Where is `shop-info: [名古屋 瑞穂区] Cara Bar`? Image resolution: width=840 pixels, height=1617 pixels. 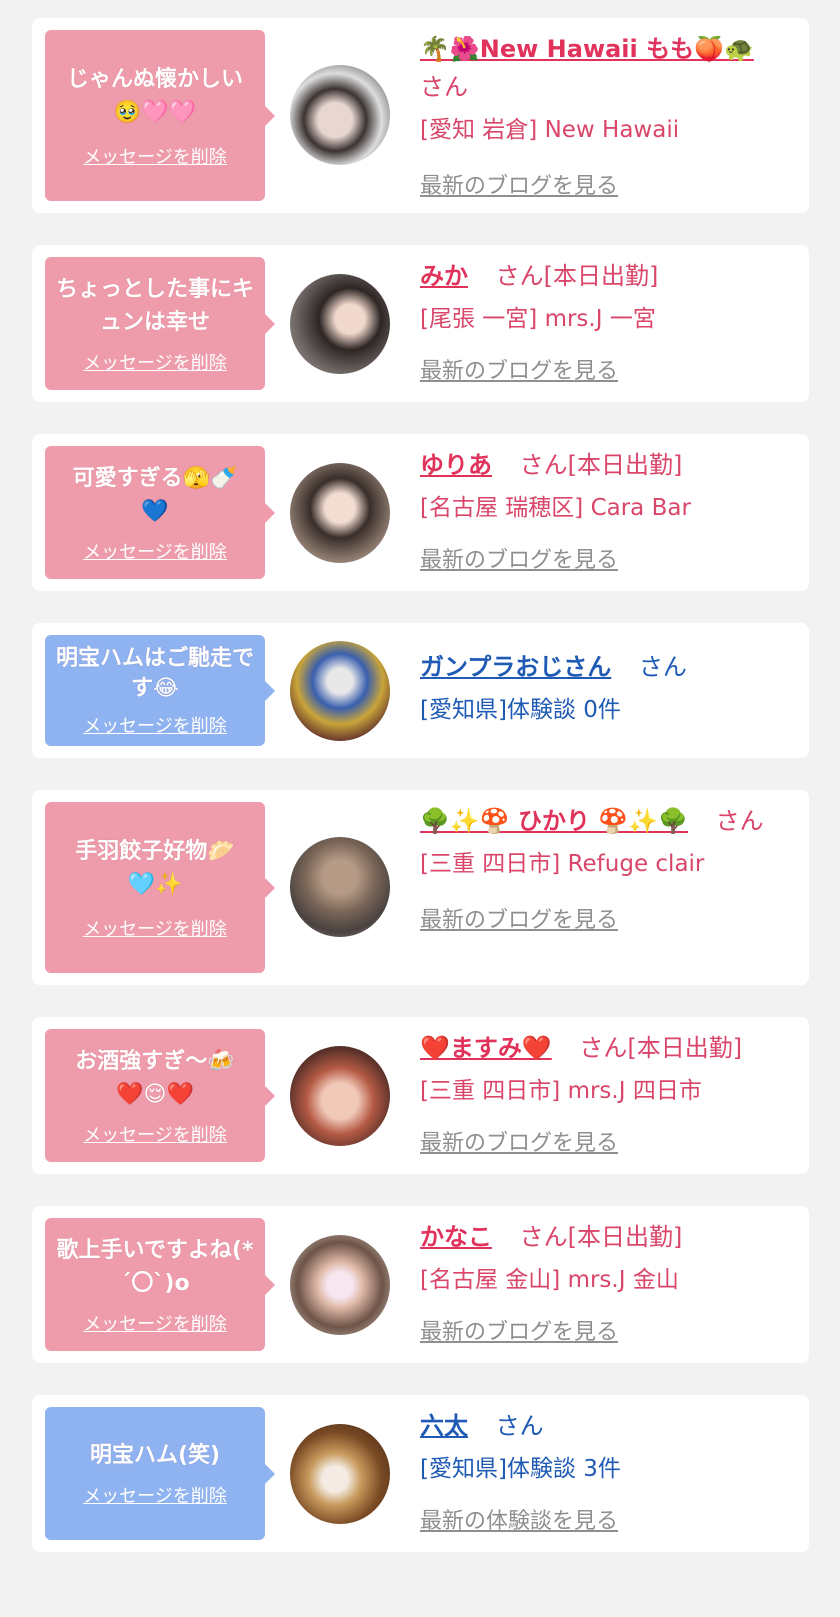
shop-info: [名古屋 瑞穂区] Cara Bar is located at coordinates (555, 508).